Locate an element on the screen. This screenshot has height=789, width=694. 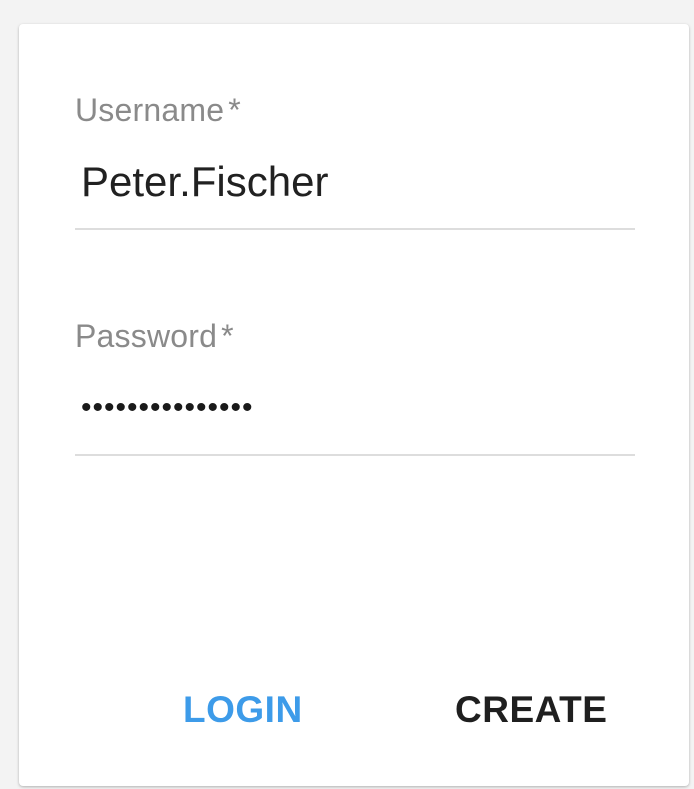
password-field: Password * is located at coordinates (355, 386).